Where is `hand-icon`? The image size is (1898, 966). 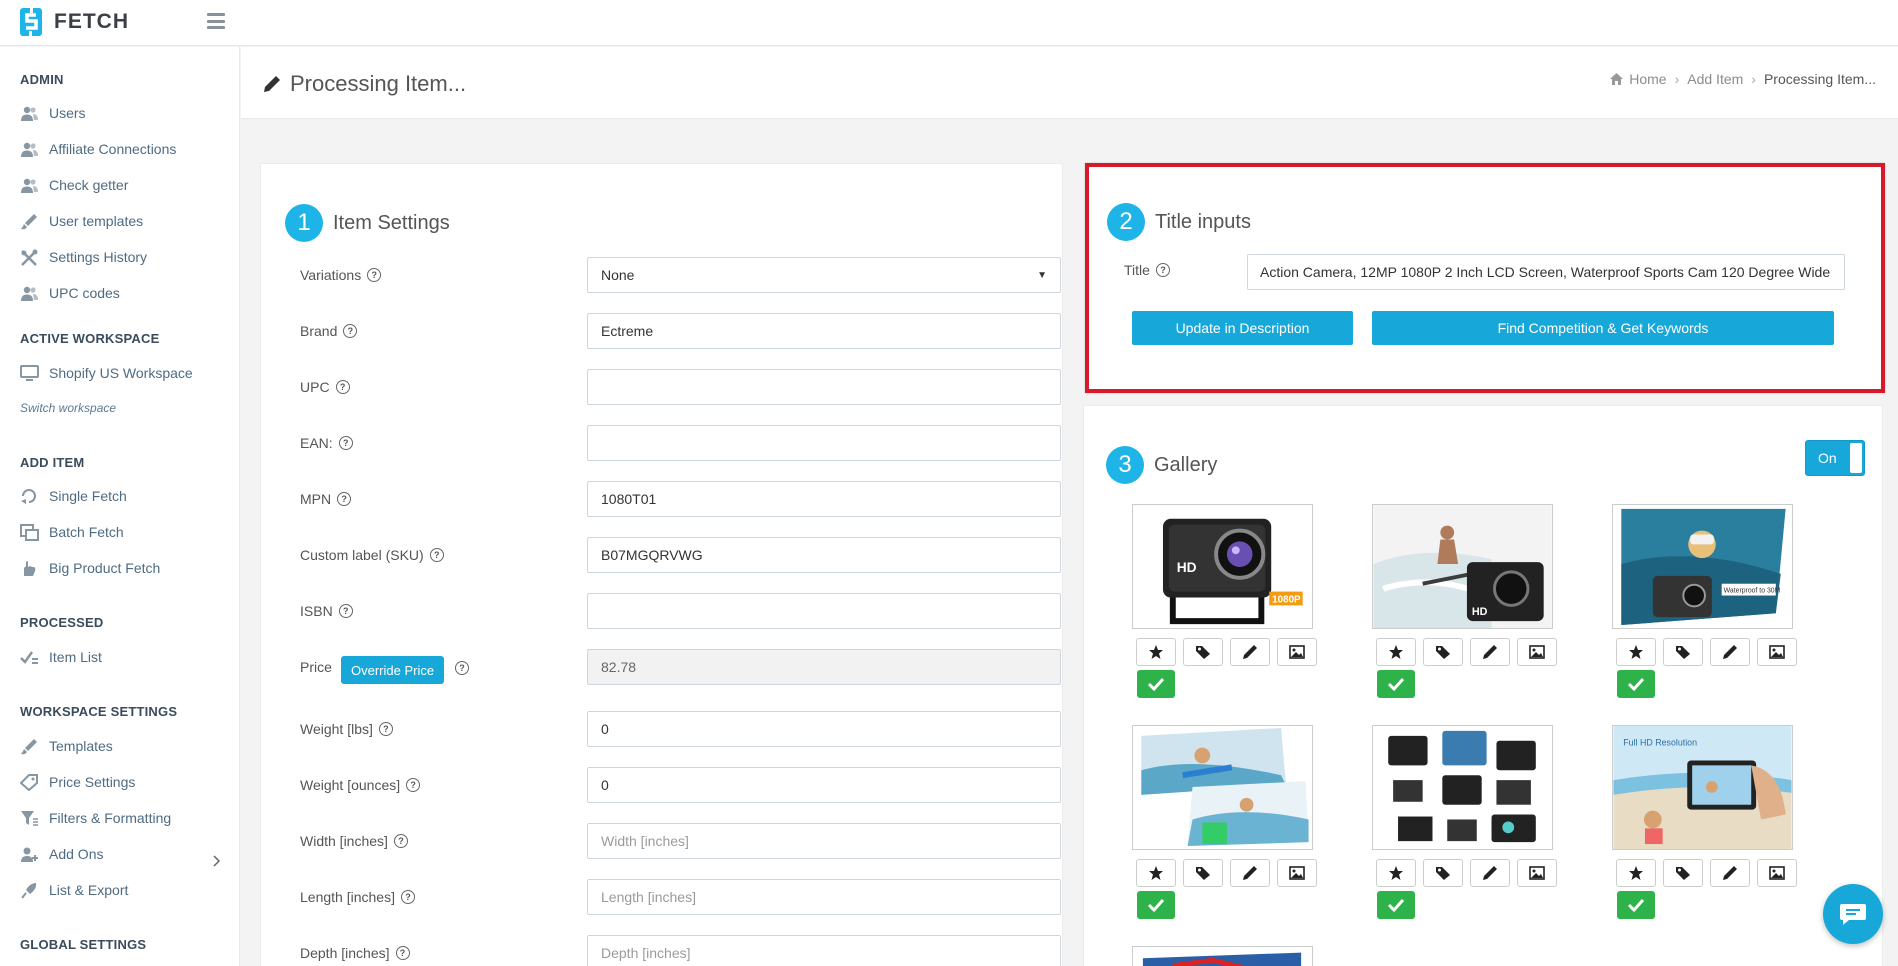 hand-icon is located at coordinates (30, 568).